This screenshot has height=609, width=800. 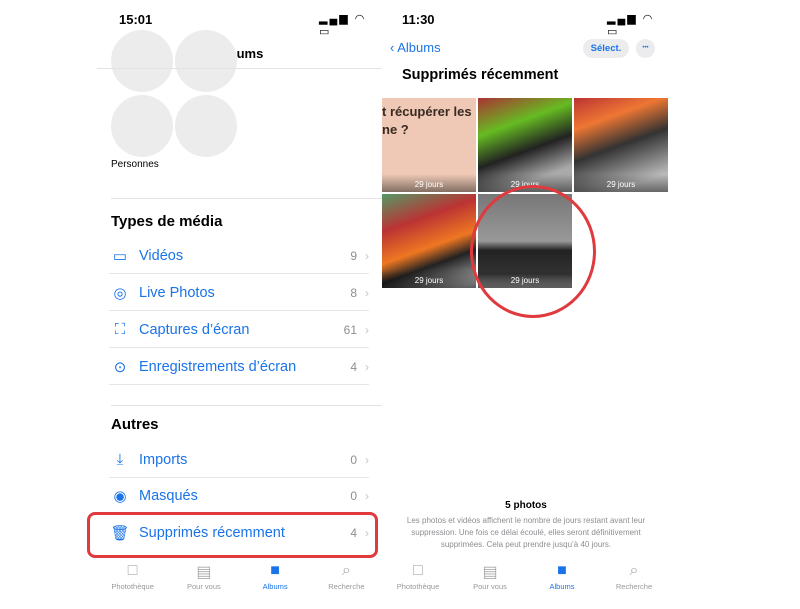 I want to click on highlight-ellipse, so click(x=533, y=251).